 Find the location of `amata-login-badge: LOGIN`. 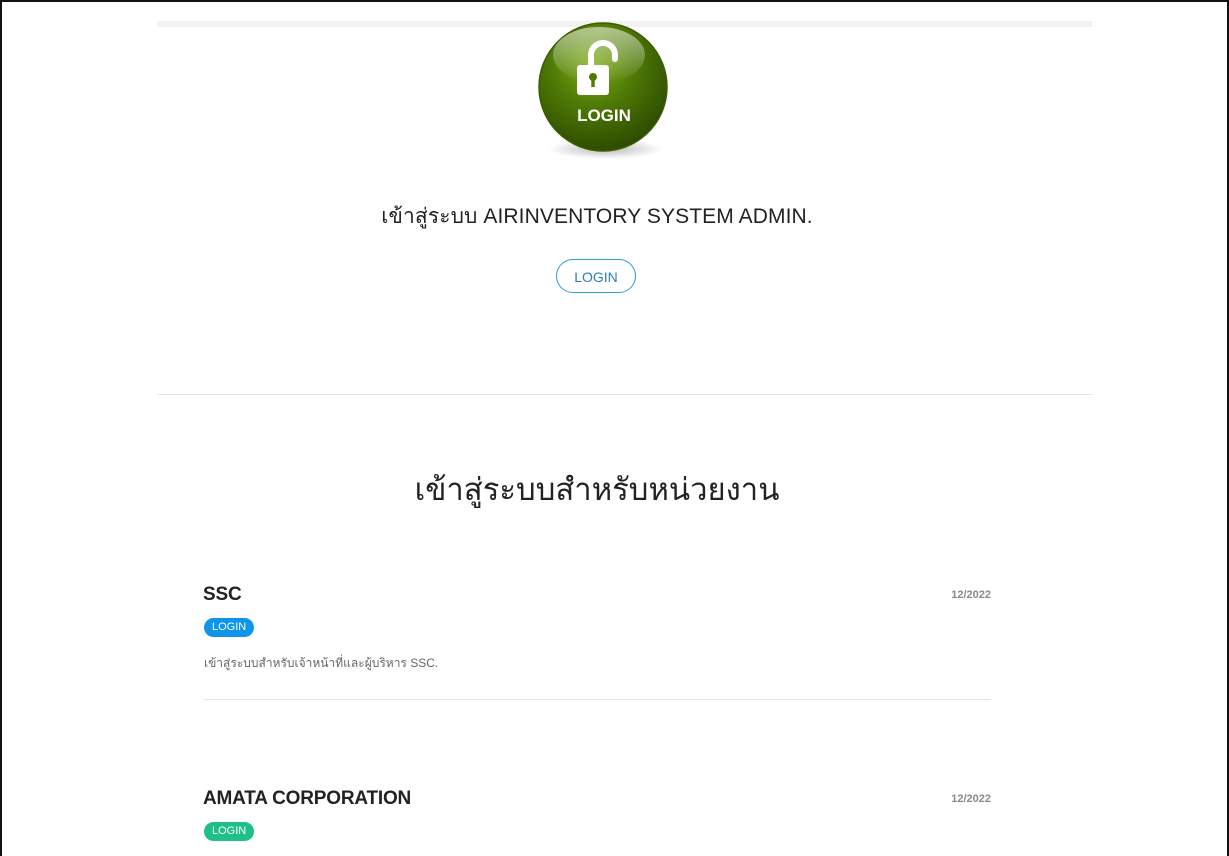

amata-login-badge: LOGIN is located at coordinates (229, 831).